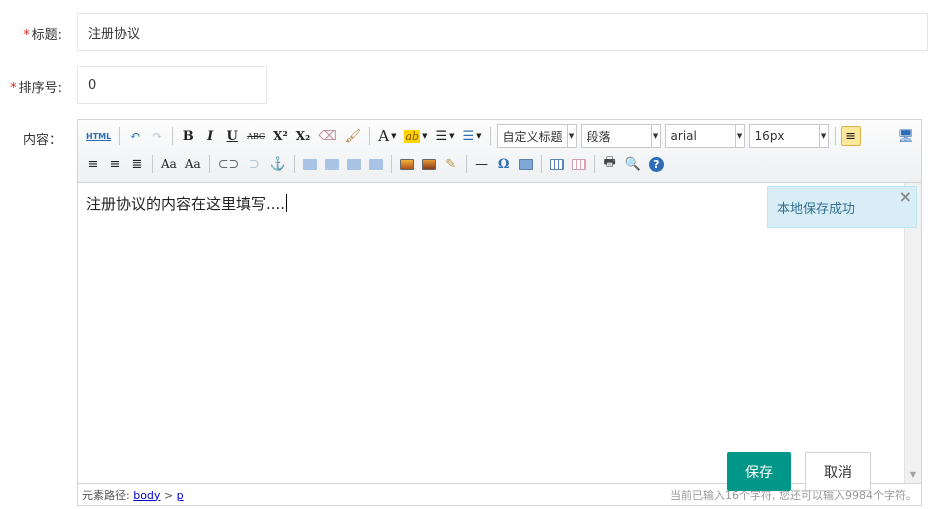 This screenshot has width=928, height=509. Describe the element at coordinates (157, 136) in the screenshot. I see `redo-icon: ↷` at that location.